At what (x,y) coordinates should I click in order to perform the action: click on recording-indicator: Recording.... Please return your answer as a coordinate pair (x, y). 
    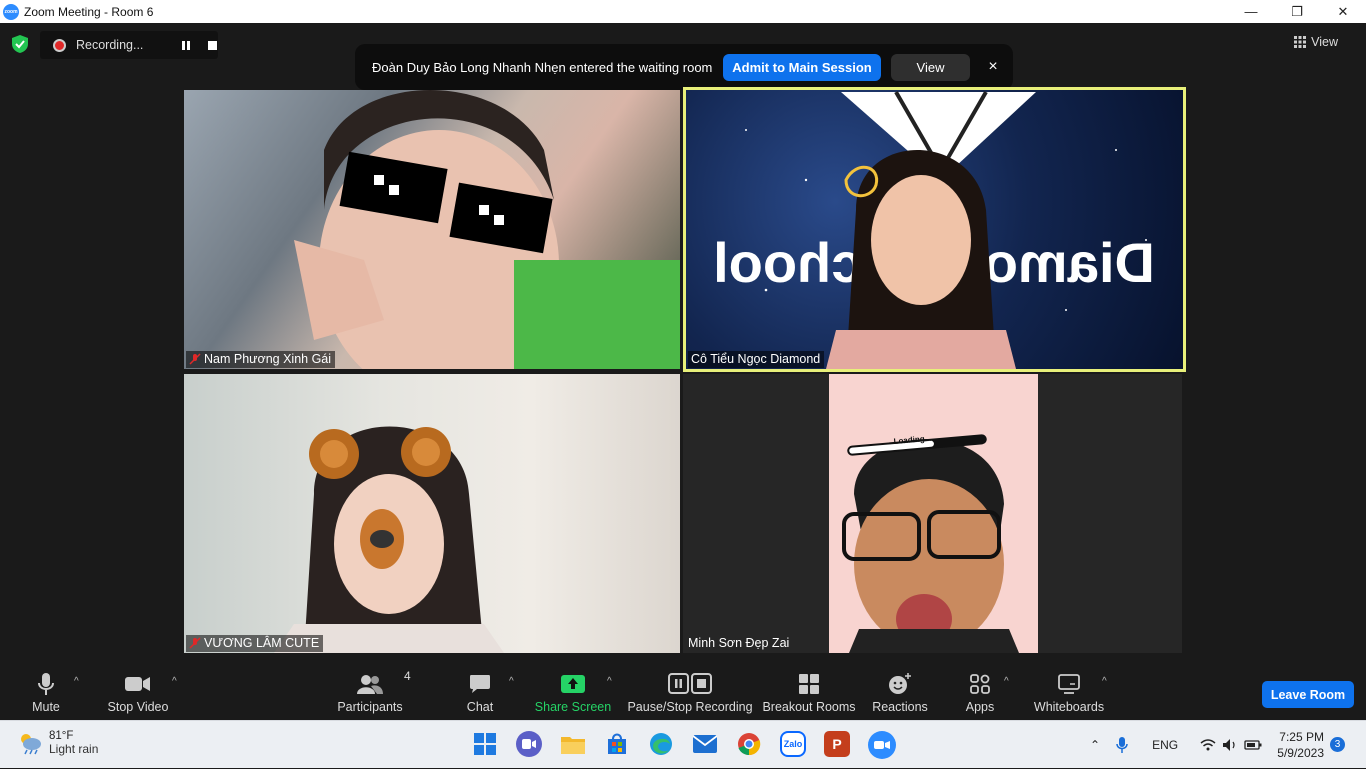
    Looking at the image, I should click on (129, 45).